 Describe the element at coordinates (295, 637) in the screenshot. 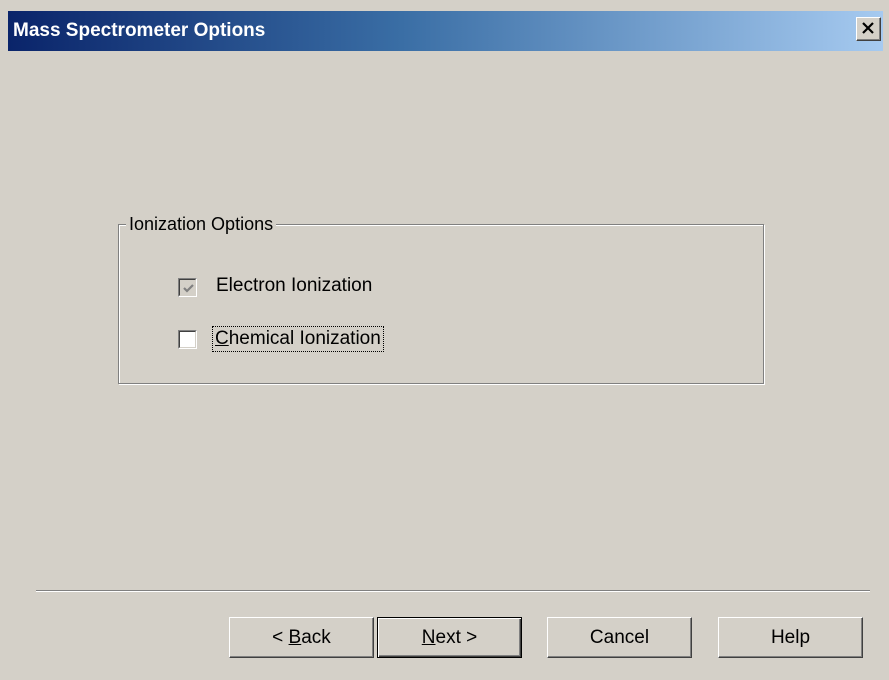

I see `back-mnemonic: B` at that location.